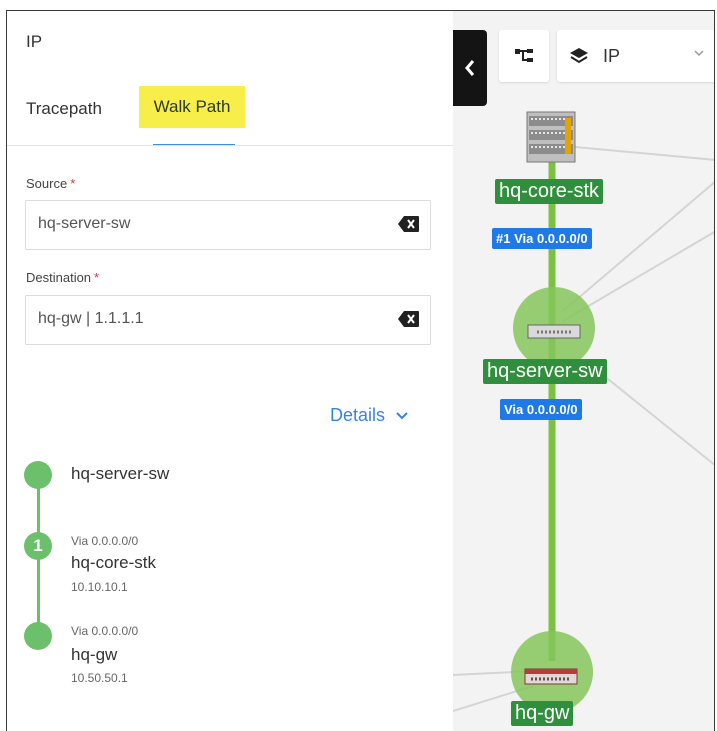 This screenshot has height=731, width=717. I want to click on hop-ip: 10.10.10.1, so click(99, 587).